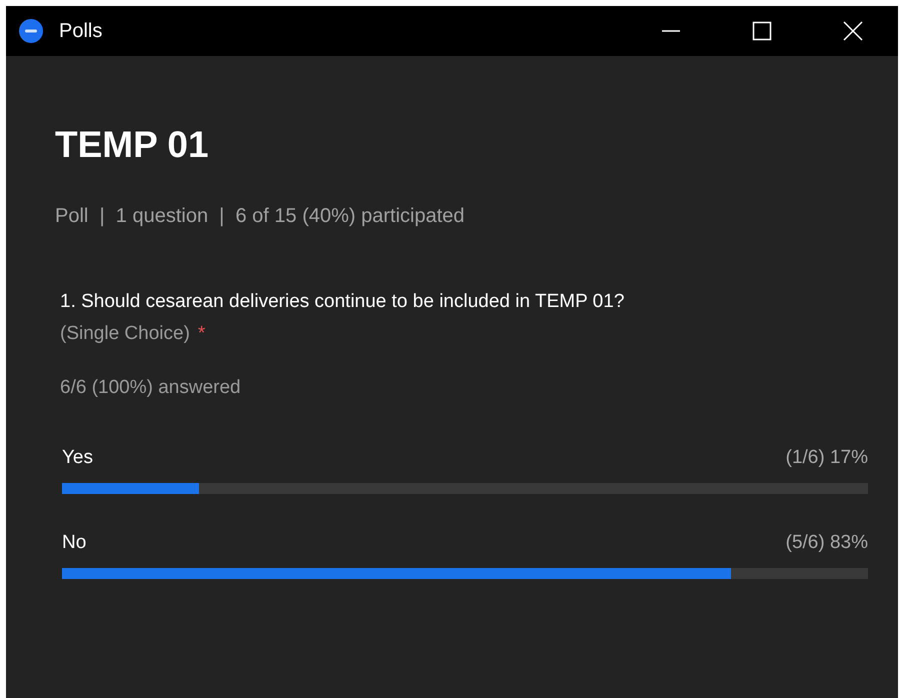 This screenshot has width=905, height=698. I want to click on poll-summary: Poll | 1 question | 6 of 15 (40%) participated, so click(260, 216).